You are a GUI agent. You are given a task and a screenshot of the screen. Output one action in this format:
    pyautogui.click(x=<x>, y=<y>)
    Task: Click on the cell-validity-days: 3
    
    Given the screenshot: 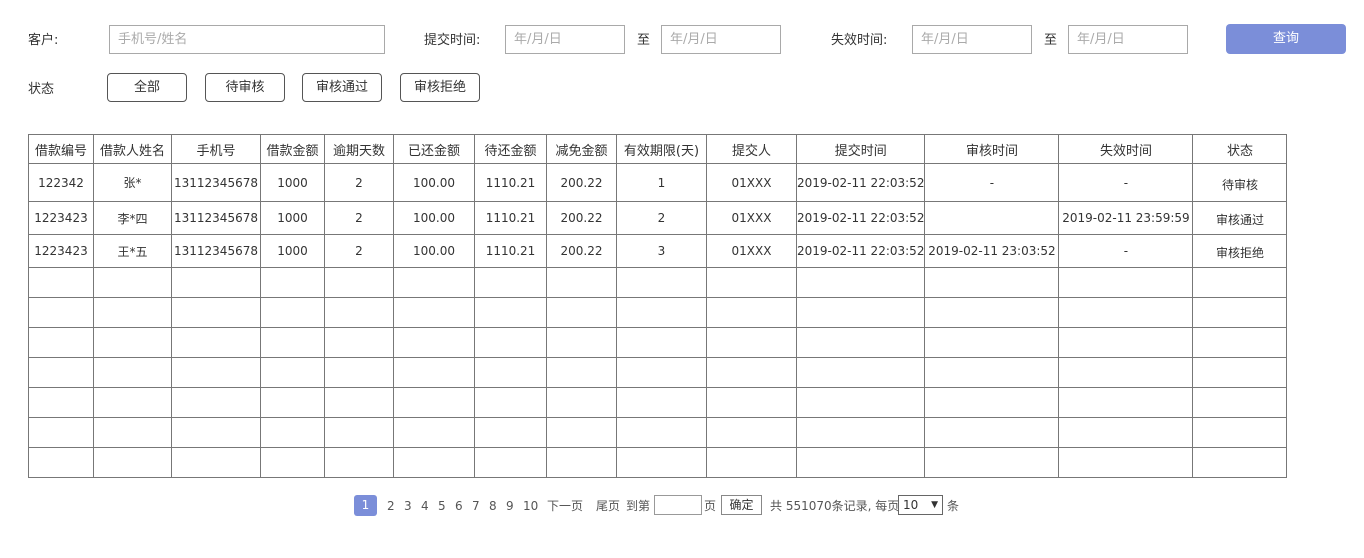 What is the action you would take?
    pyautogui.click(x=661, y=251)
    